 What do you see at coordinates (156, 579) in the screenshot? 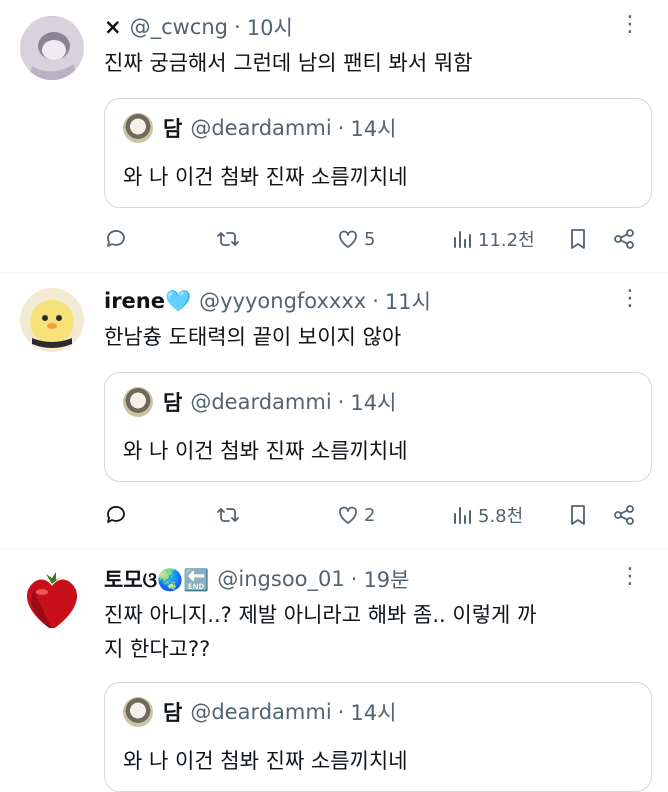
I see `display-name: 토모ଓ🌏🔚` at bounding box center [156, 579].